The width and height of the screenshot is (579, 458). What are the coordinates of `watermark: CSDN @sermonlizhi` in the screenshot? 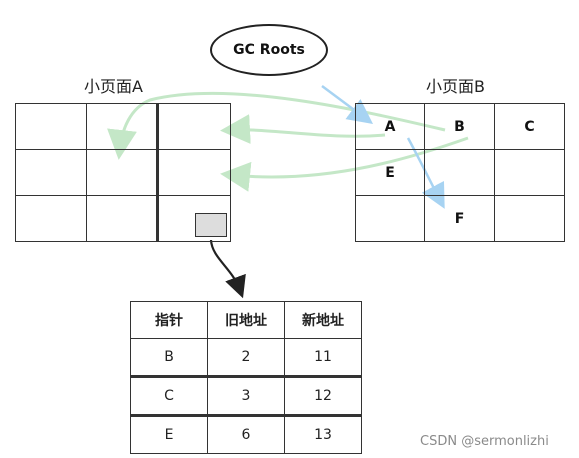 It's located at (484, 441).